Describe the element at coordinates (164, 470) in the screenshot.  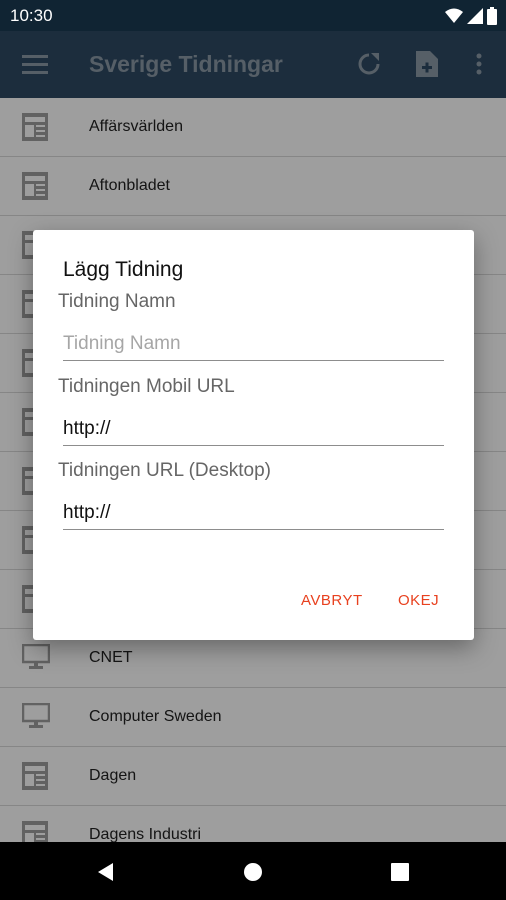
I see `desktop-url-label: Tidningen URL (Desktop)` at that location.